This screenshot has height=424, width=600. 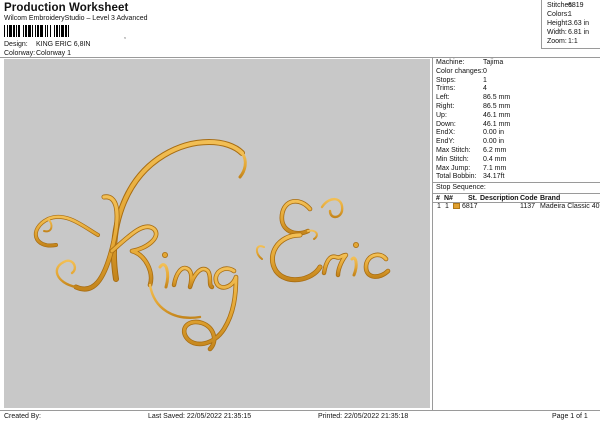 What do you see at coordinates (450, 62) in the screenshot?
I see `machine-row-label: Machine:` at bounding box center [450, 62].